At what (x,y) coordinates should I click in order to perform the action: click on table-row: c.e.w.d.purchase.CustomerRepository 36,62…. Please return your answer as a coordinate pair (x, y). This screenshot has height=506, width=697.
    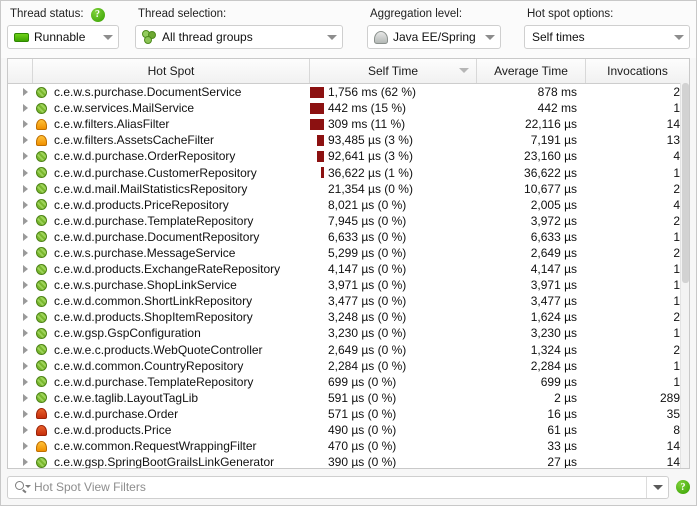
    Looking at the image, I should click on (348, 172).